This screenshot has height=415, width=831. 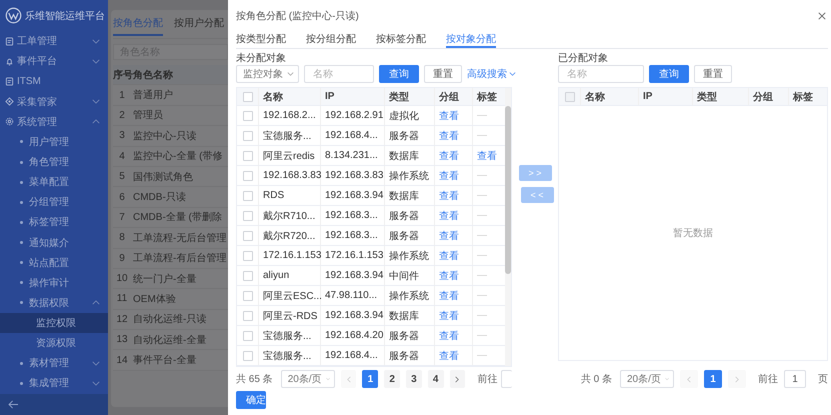 I want to click on tab: 按对象分配, so click(x=471, y=40).